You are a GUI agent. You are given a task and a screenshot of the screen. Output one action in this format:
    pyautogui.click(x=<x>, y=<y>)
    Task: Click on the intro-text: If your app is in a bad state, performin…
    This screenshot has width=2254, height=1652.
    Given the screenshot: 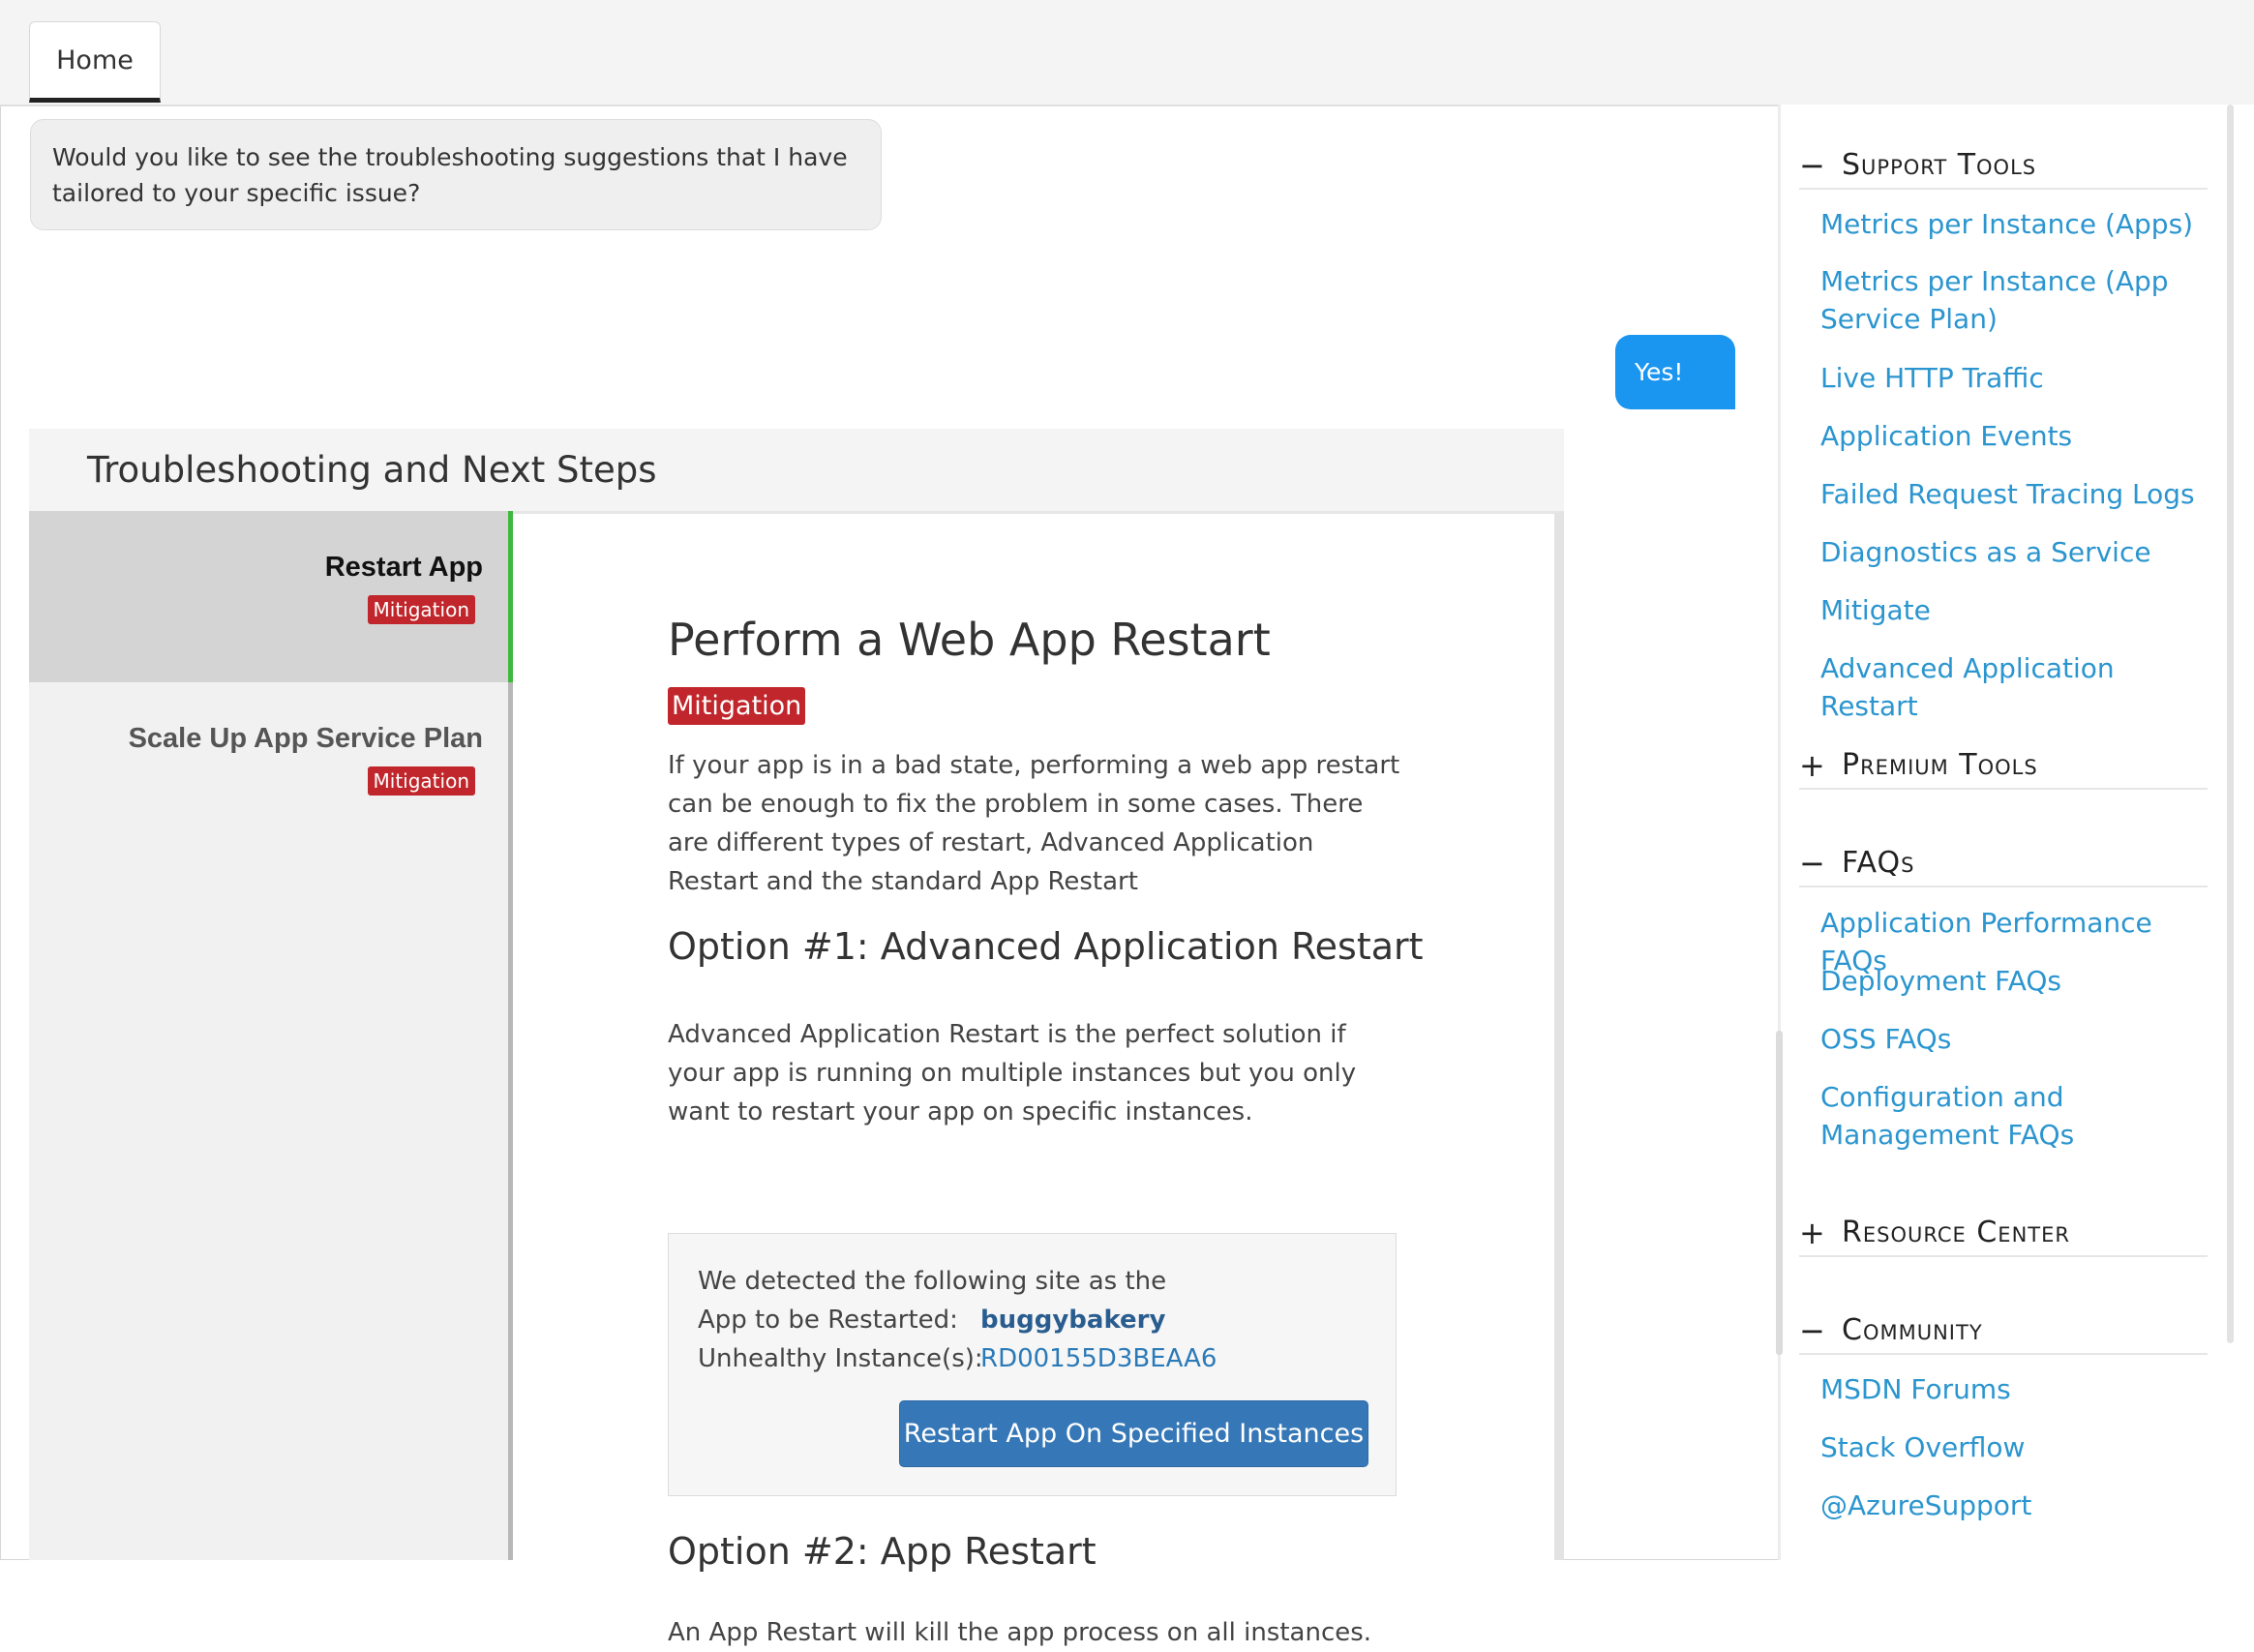 What is the action you would take?
    pyautogui.click(x=1034, y=824)
    